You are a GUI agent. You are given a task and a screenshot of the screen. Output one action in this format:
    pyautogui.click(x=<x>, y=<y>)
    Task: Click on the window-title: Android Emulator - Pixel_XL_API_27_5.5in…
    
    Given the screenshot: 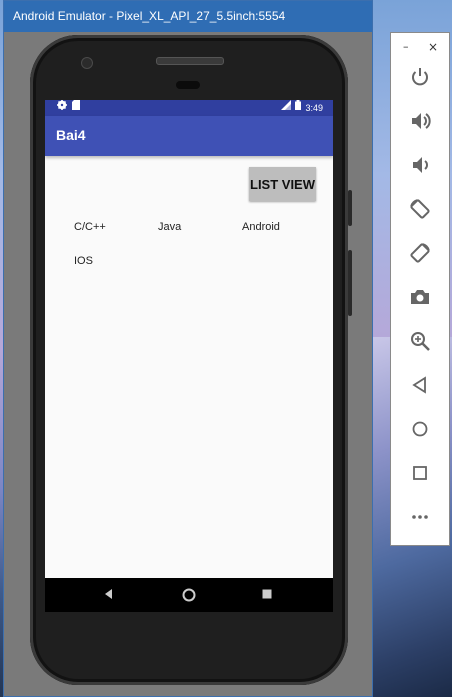 What is the action you would take?
    pyautogui.click(x=188, y=16)
    